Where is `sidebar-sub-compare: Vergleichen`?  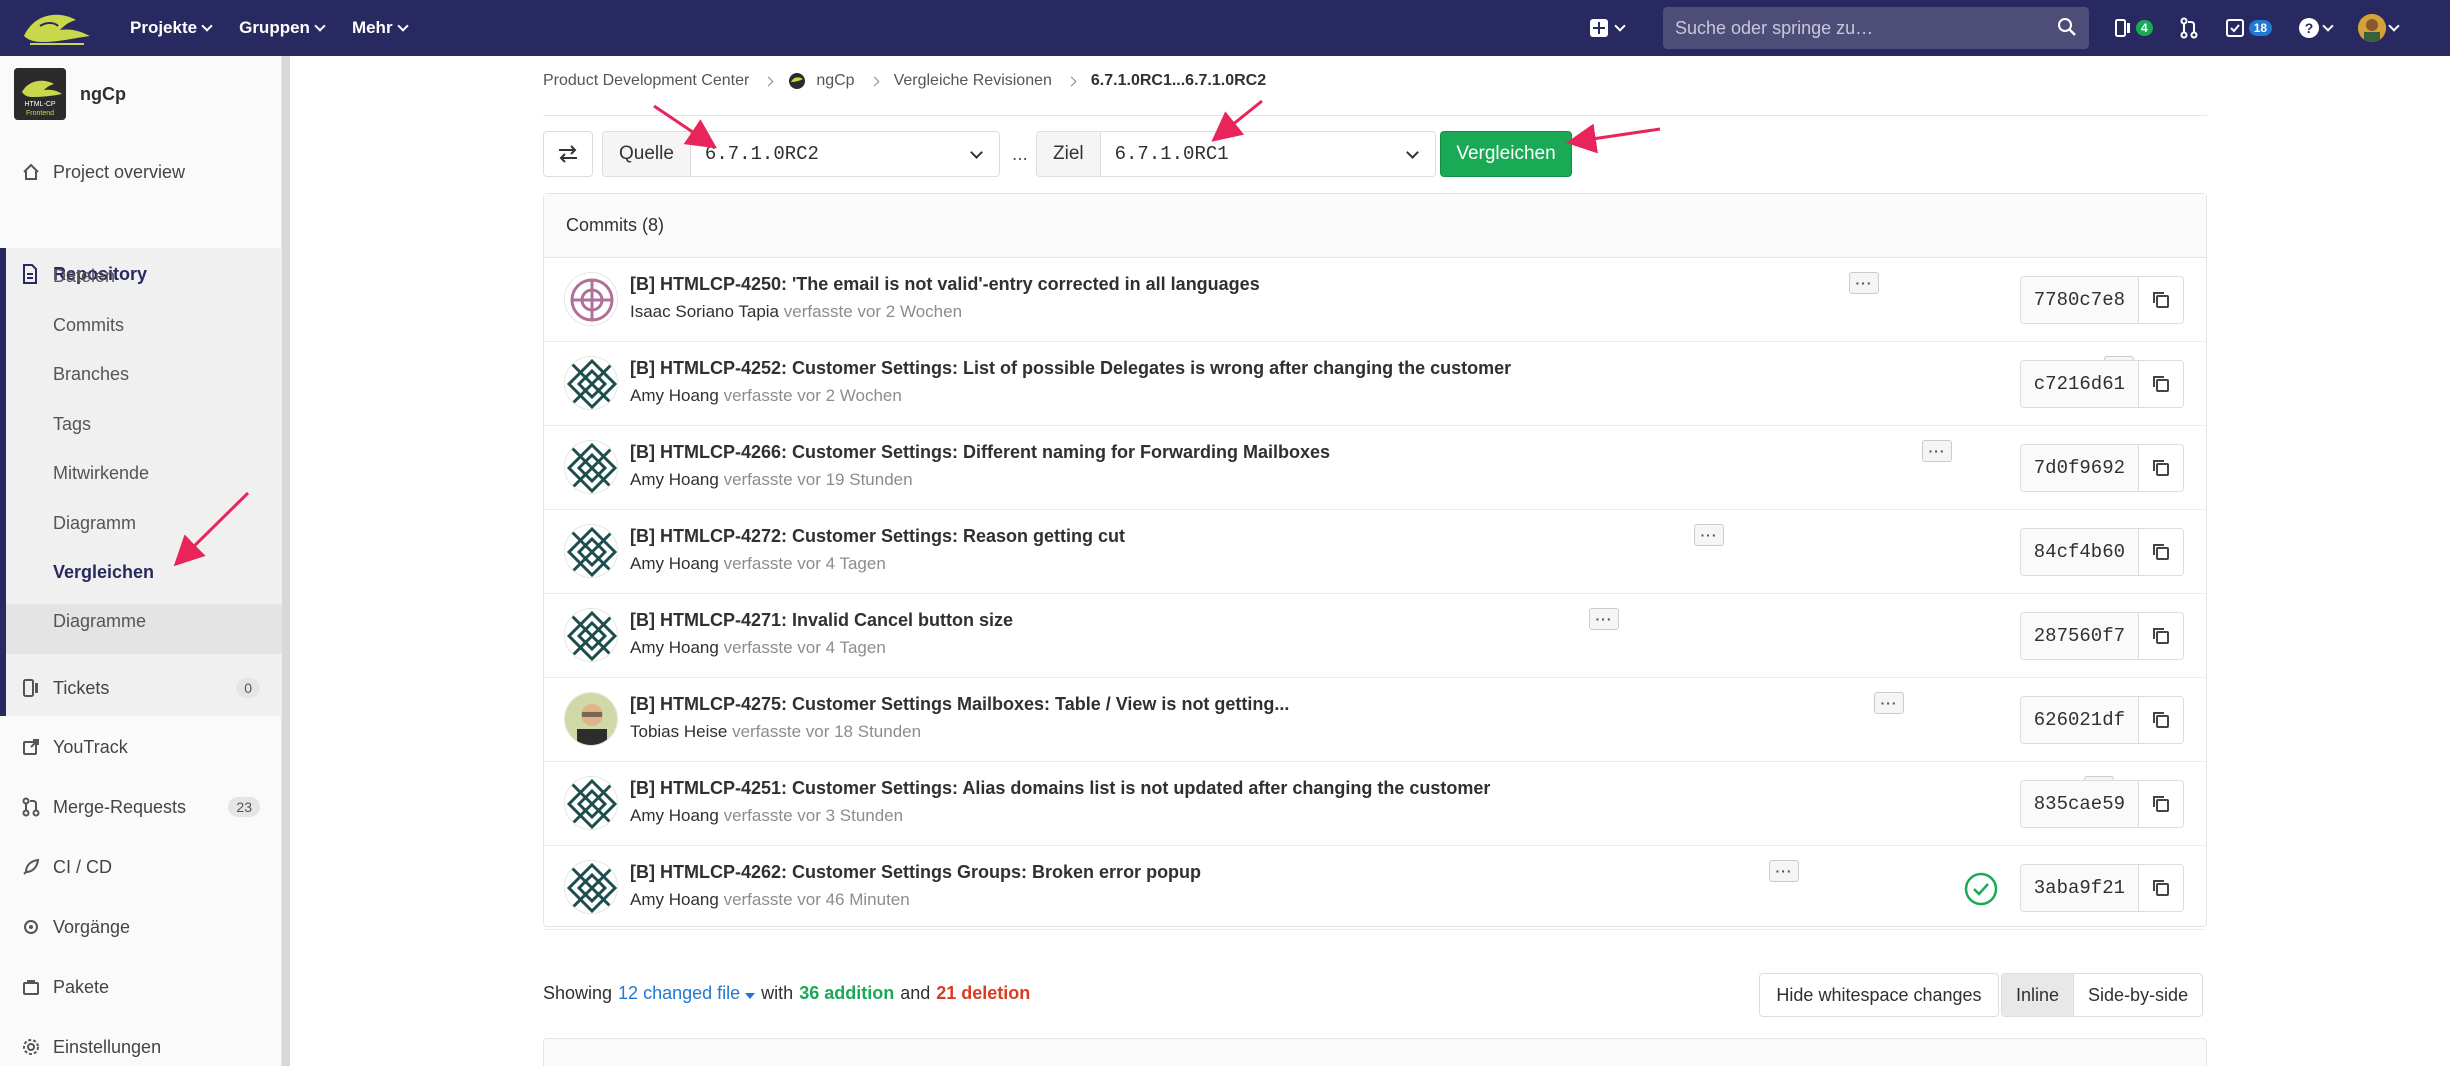 sidebar-sub-compare: Vergleichen is located at coordinates (103, 572).